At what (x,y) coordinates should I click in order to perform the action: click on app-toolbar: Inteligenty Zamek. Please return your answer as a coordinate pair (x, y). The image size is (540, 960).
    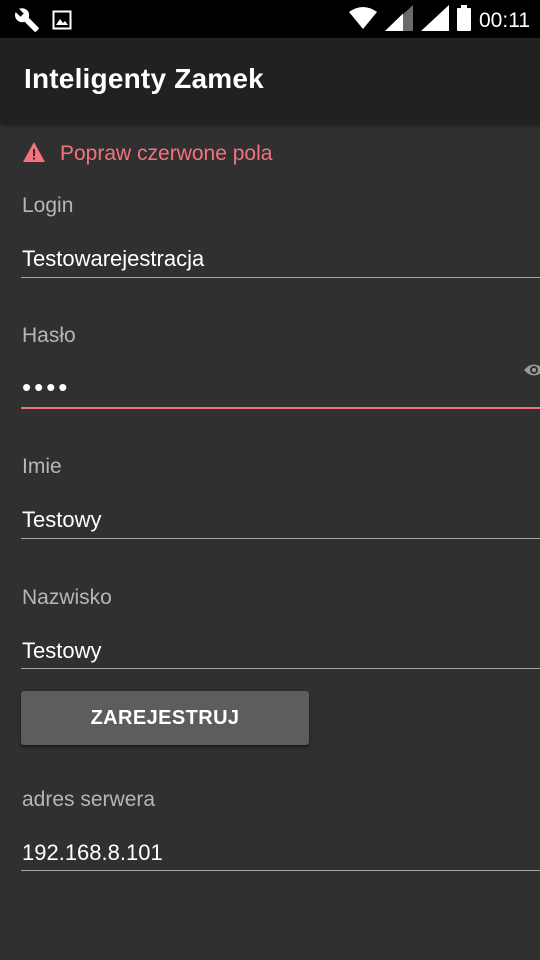
    Looking at the image, I should click on (270, 80).